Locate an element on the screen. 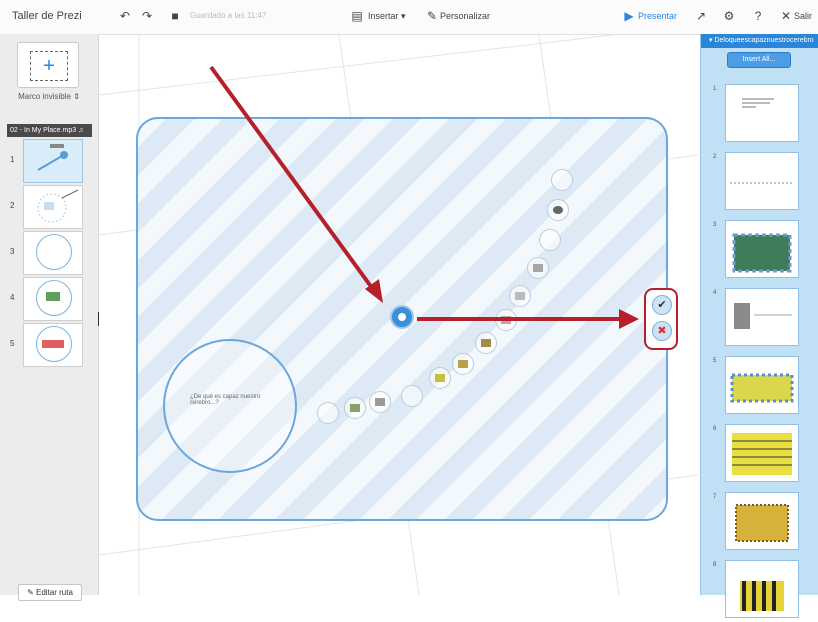  slide-number: 4 is located at coordinates (12, 297).